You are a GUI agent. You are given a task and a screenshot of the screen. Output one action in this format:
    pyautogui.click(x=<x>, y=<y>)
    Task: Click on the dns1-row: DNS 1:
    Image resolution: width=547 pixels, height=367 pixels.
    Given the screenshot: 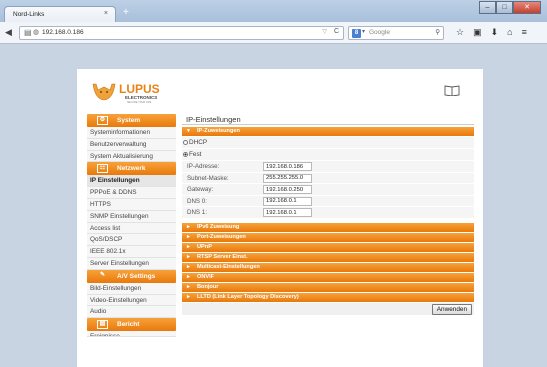 What is the action you would take?
    pyautogui.click(x=328, y=213)
    